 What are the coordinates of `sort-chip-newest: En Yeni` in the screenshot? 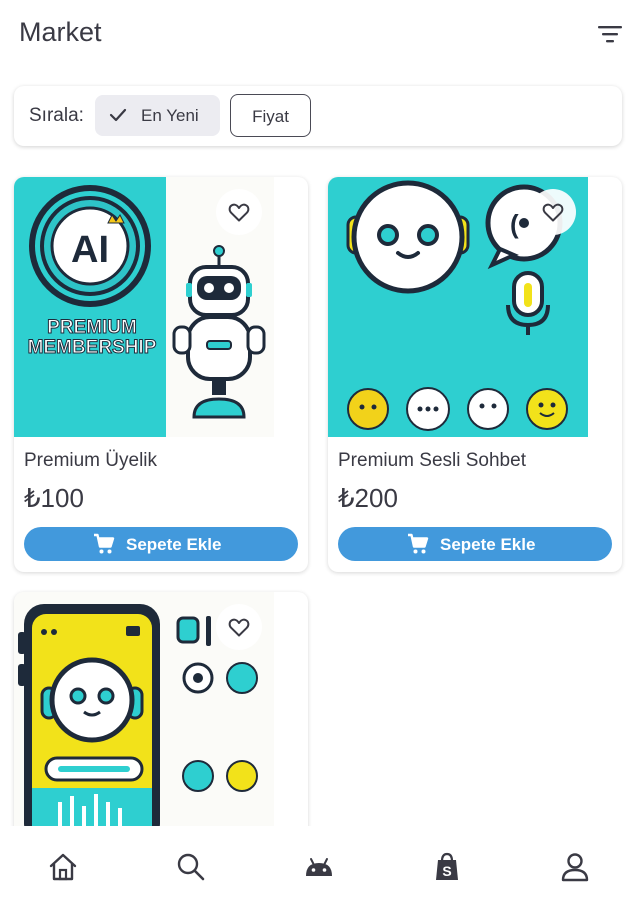 It's located at (157, 115).